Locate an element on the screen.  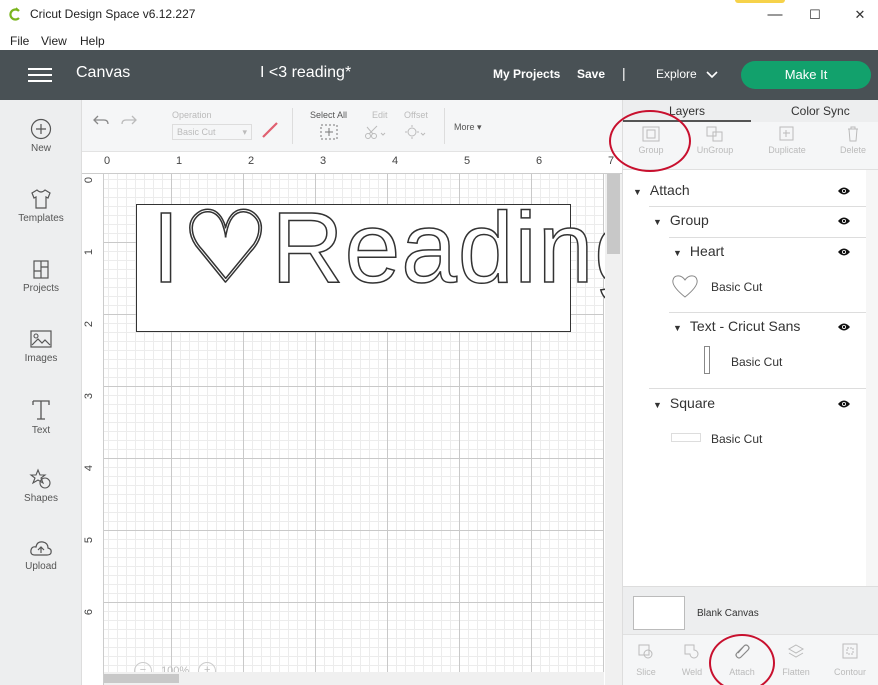
redo-icon is located at coordinates (129, 121).